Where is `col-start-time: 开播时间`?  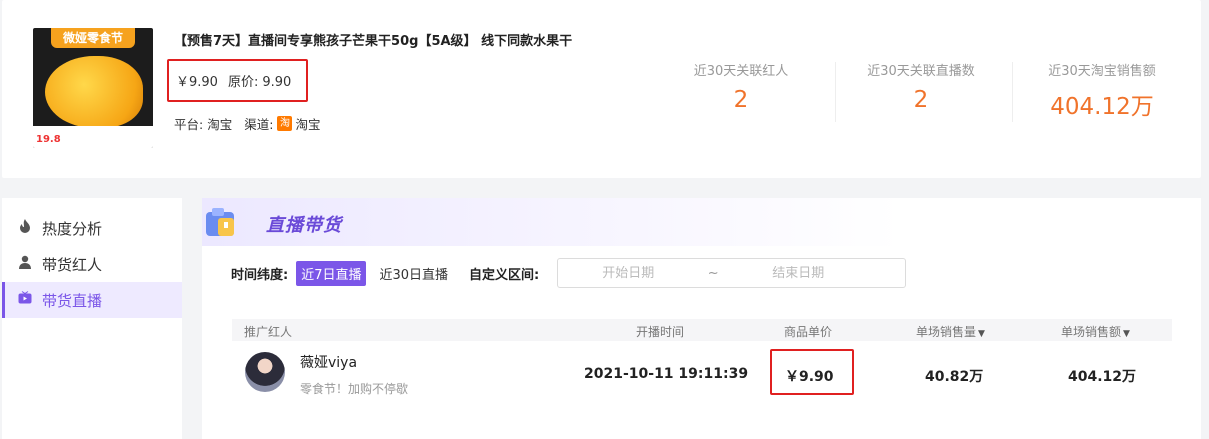 col-start-time: 开播时间 is located at coordinates (660, 332).